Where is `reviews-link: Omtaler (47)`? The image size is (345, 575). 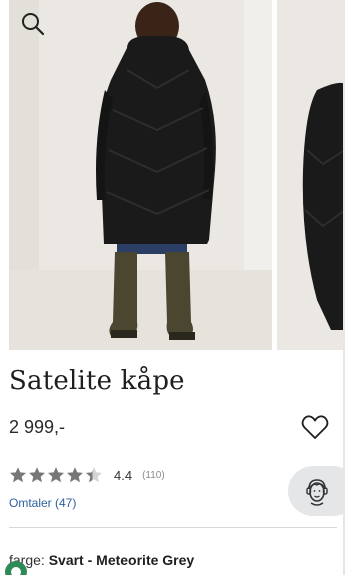
reviews-link: Omtaler (47) is located at coordinates (42, 503).